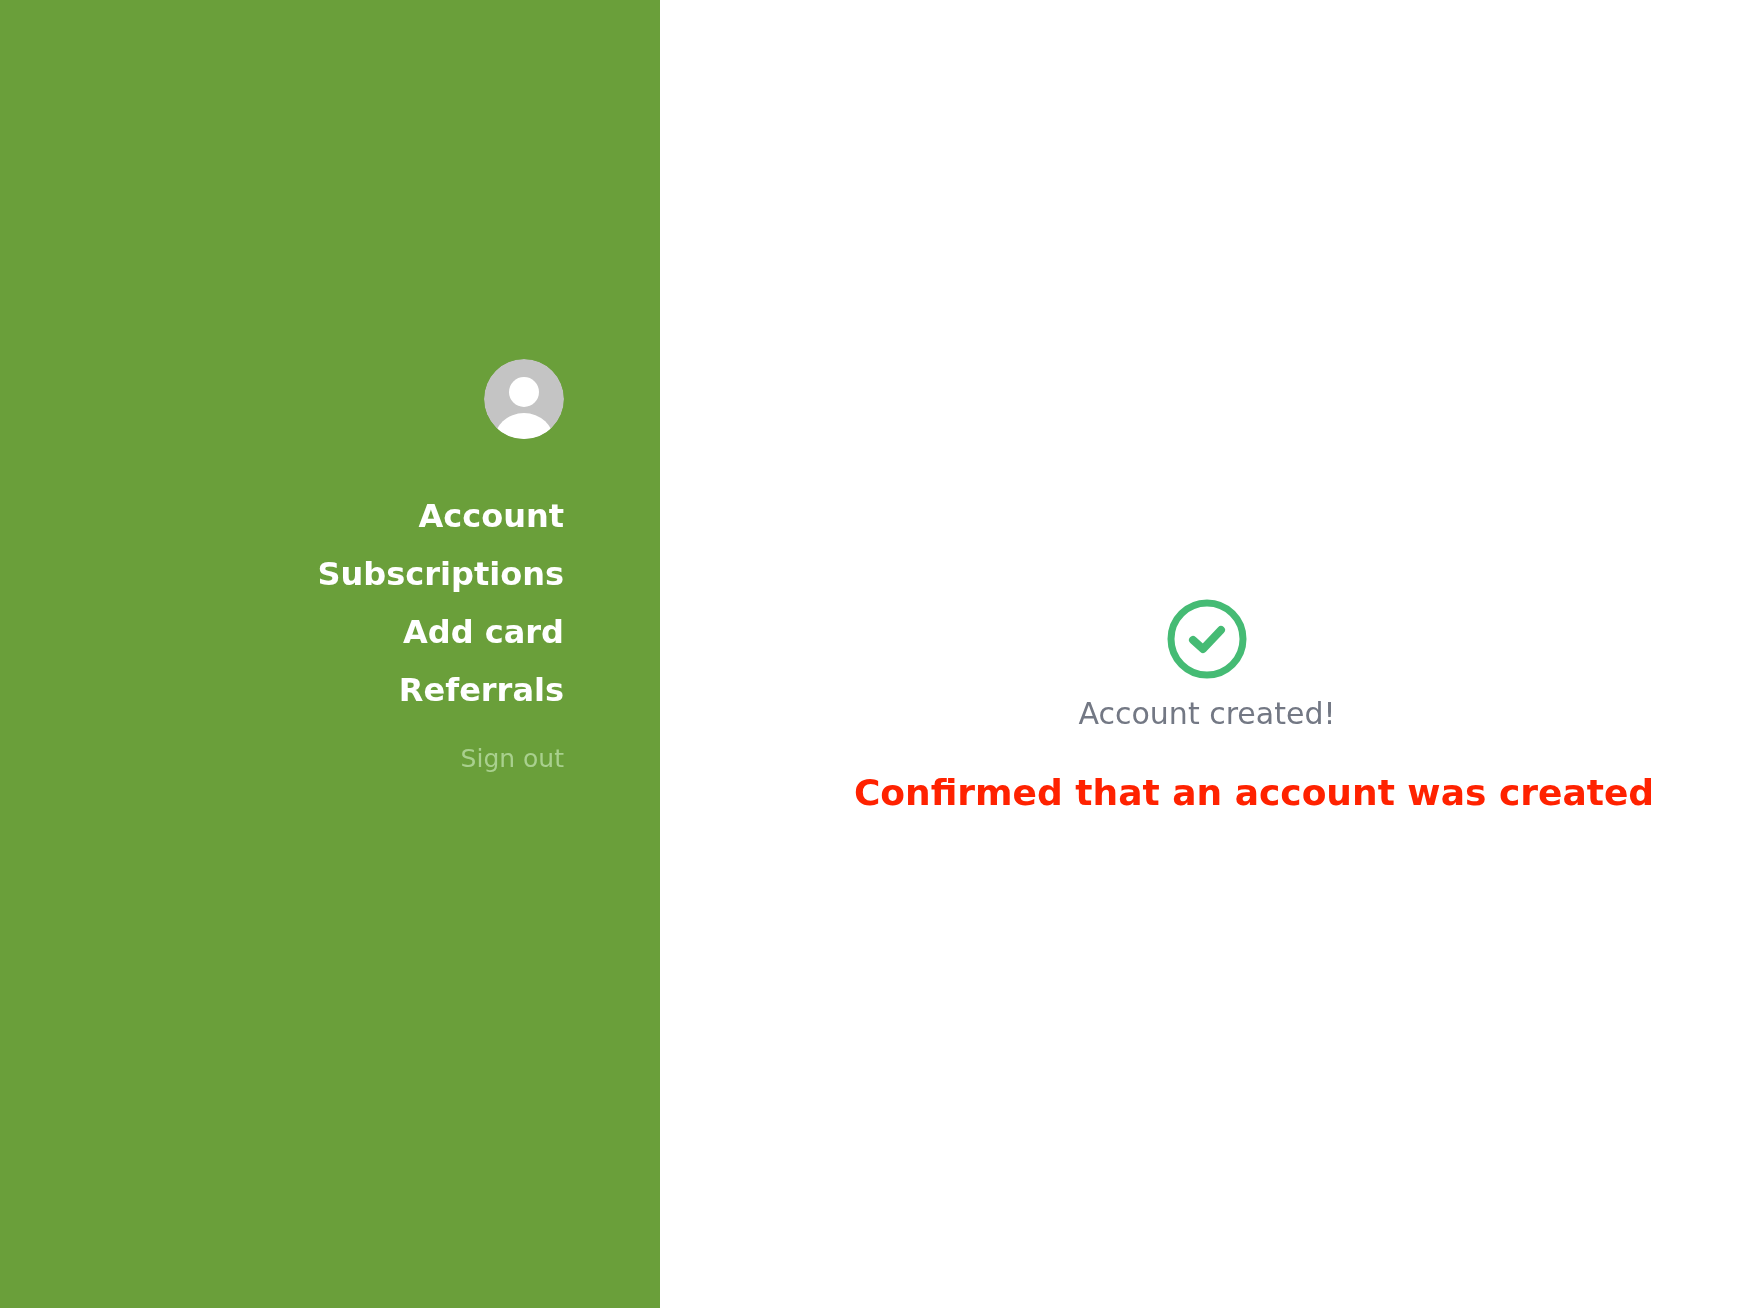  What do you see at coordinates (483, 632) in the screenshot?
I see `nav-link: Add card` at bounding box center [483, 632].